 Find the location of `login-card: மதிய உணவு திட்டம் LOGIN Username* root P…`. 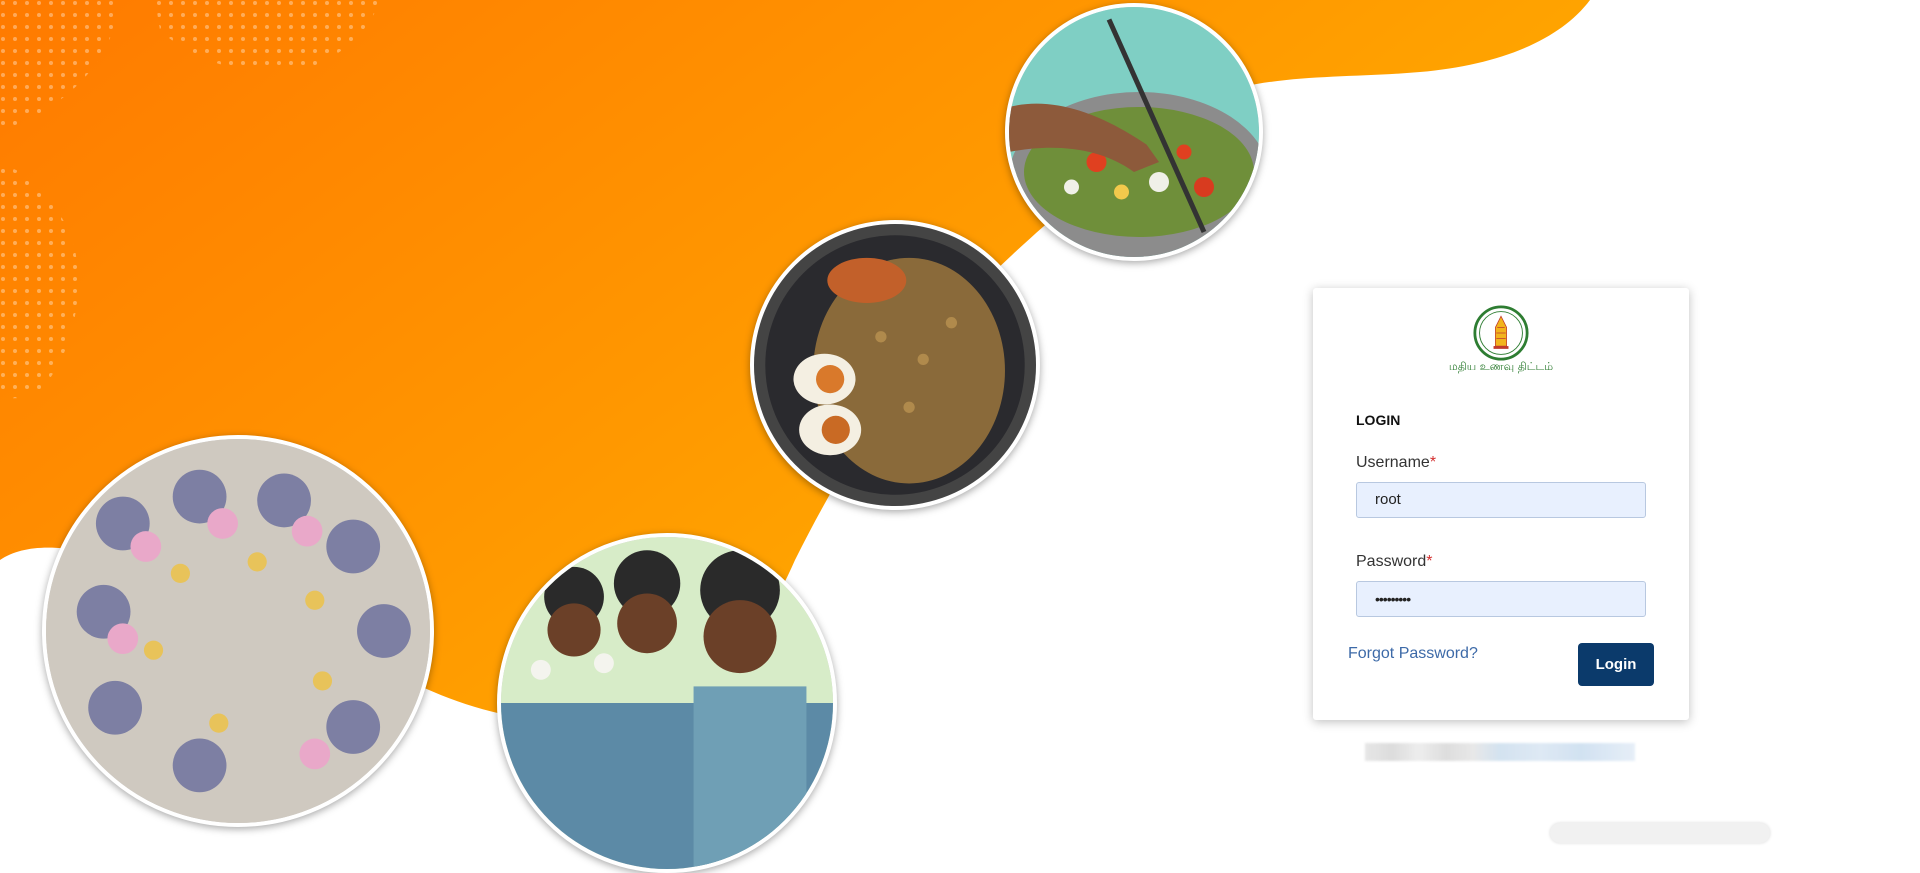

login-card: மதிய உணவு திட்டம் LOGIN Username* root P… is located at coordinates (1501, 504).